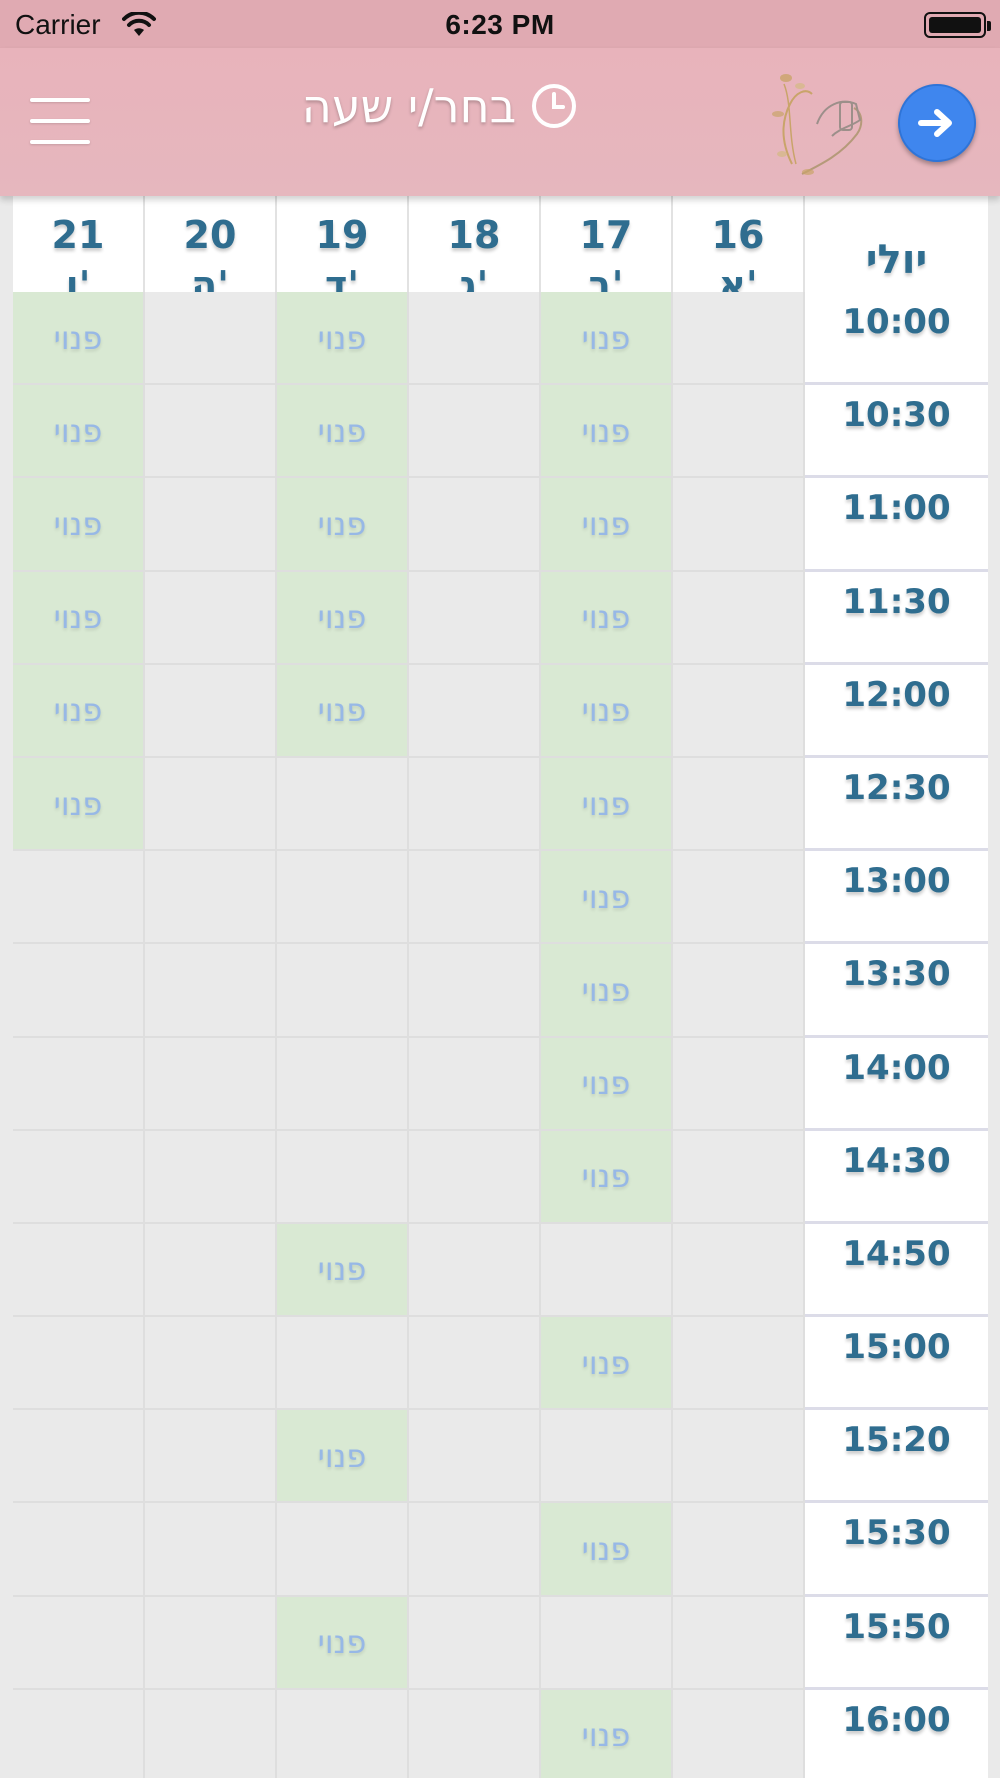  I want to click on time-label: 10:00, so click(896, 339).